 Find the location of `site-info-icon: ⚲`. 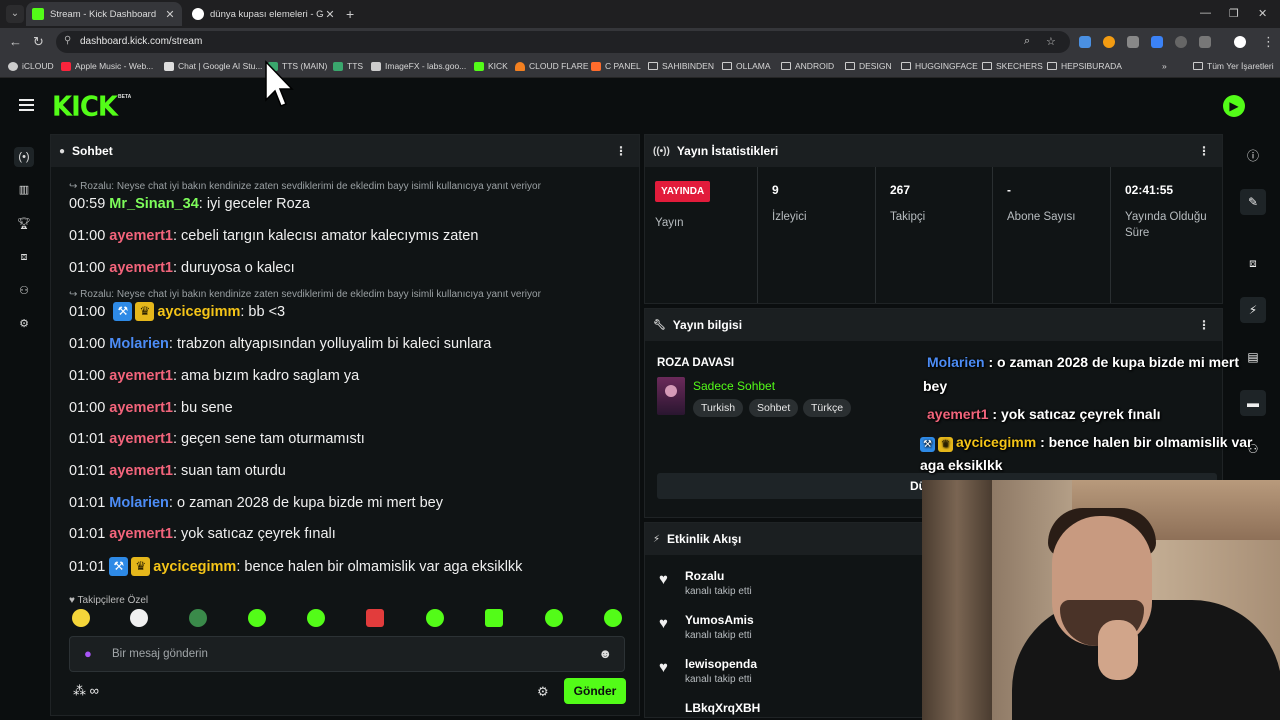

site-info-icon: ⚲ is located at coordinates (67, 40).